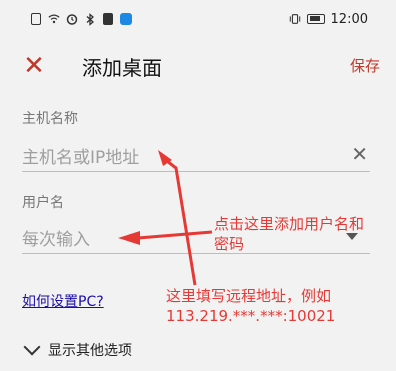 The width and height of the screenshot is (396, 371). Describe the element at coordinates (196, 156) in the screenshot. I see `host-input: 主机名或IP地址 ✕` at that location.